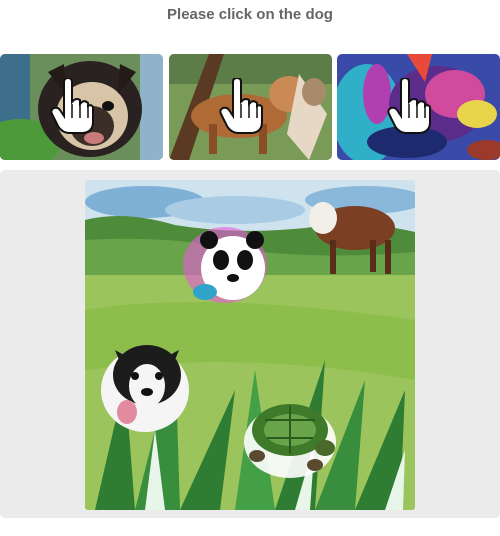  Describe the element at coordinates (250, 14) in the screenshot. I see `challenge-prompt: Please click on the dog` at that location.